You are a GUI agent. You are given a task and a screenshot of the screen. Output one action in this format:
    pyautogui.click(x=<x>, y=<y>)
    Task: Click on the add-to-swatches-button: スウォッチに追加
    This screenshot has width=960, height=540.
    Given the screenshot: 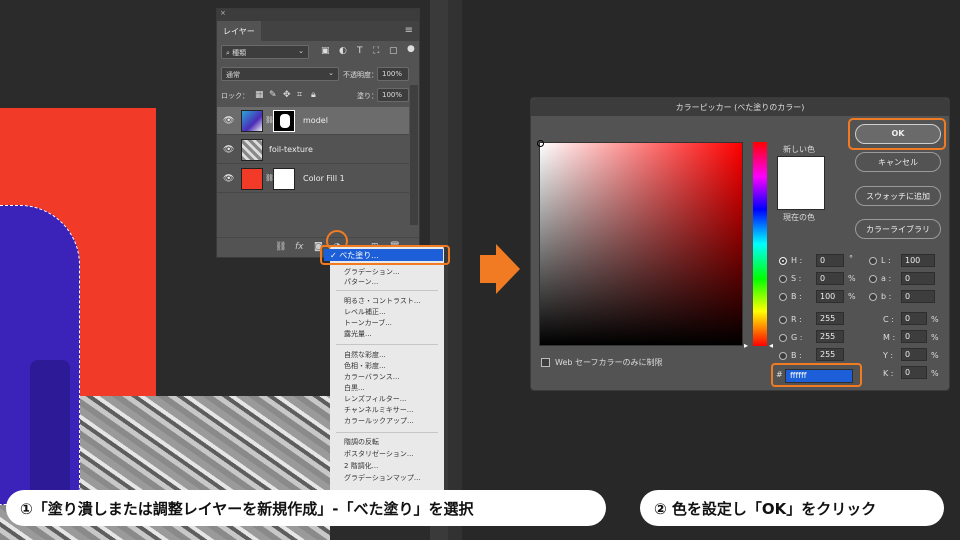 What is the action you would take?
    pyautogui.click(x=898, y=196)
    